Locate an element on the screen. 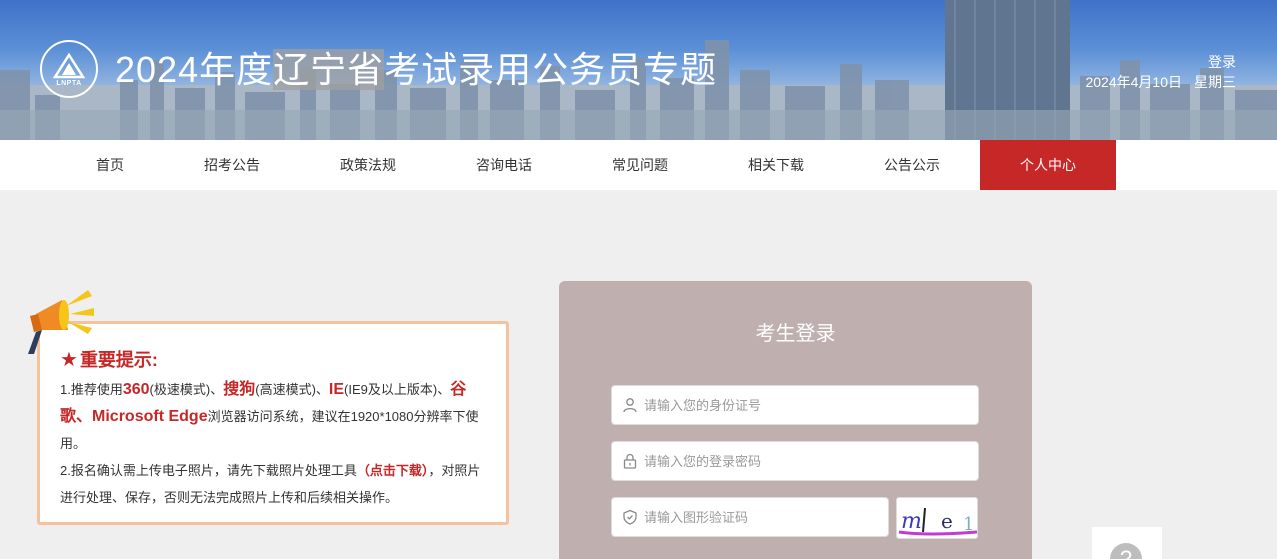 Image resolution: width=1277 pixels, height=559 pixels. login-title: 考生登录 is located at coordinates (795, 334).